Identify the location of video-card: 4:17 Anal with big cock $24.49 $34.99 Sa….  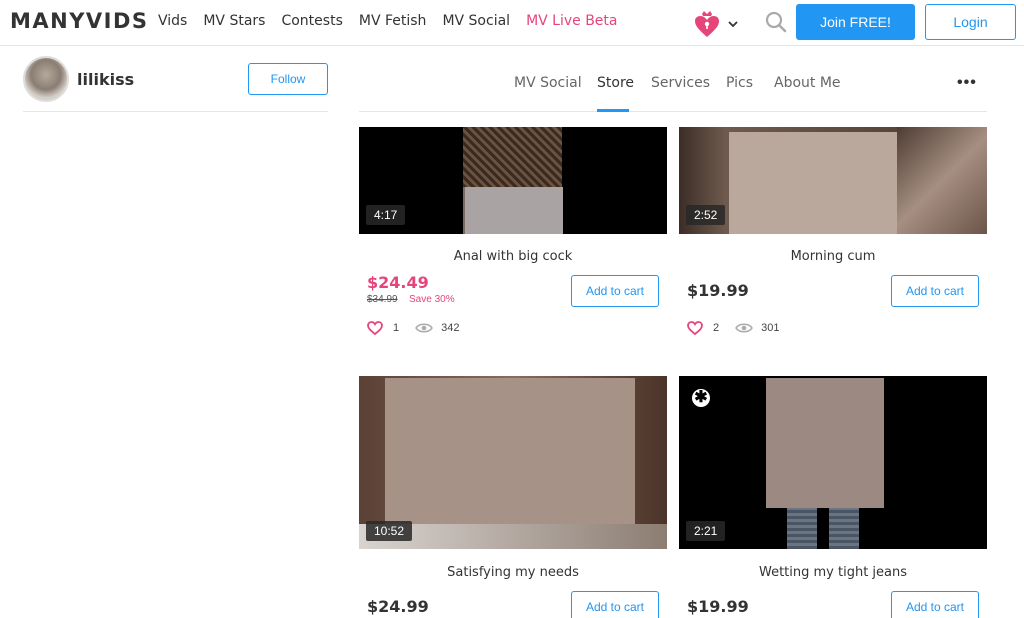
(513, 237).